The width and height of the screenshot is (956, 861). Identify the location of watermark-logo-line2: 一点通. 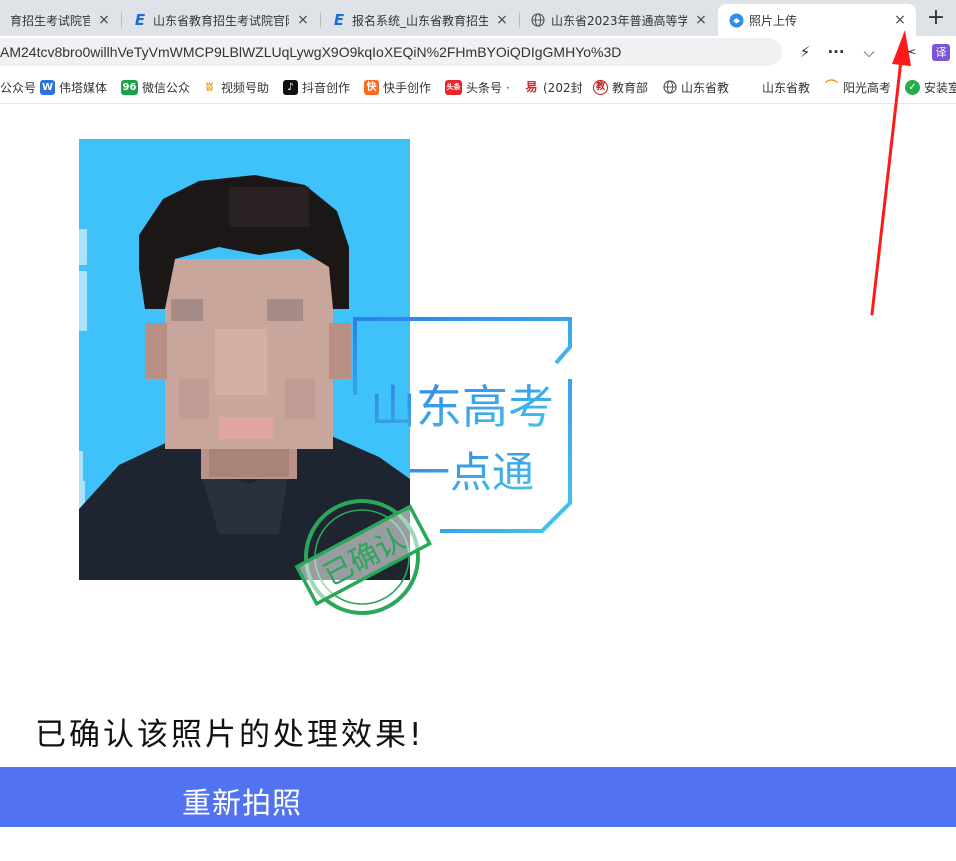
(471, 472).